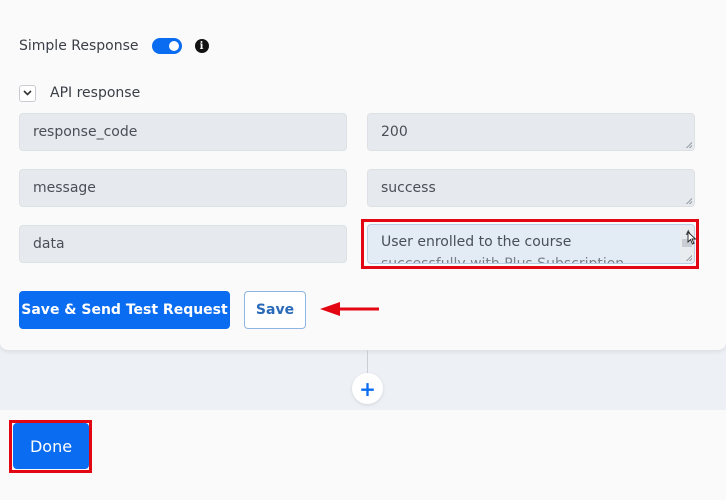 The width and height of the screenshot is (726, 500). Describe the element at coordinates (27, 93) in the screenshot. I see `chevron-down-icon` at that location.